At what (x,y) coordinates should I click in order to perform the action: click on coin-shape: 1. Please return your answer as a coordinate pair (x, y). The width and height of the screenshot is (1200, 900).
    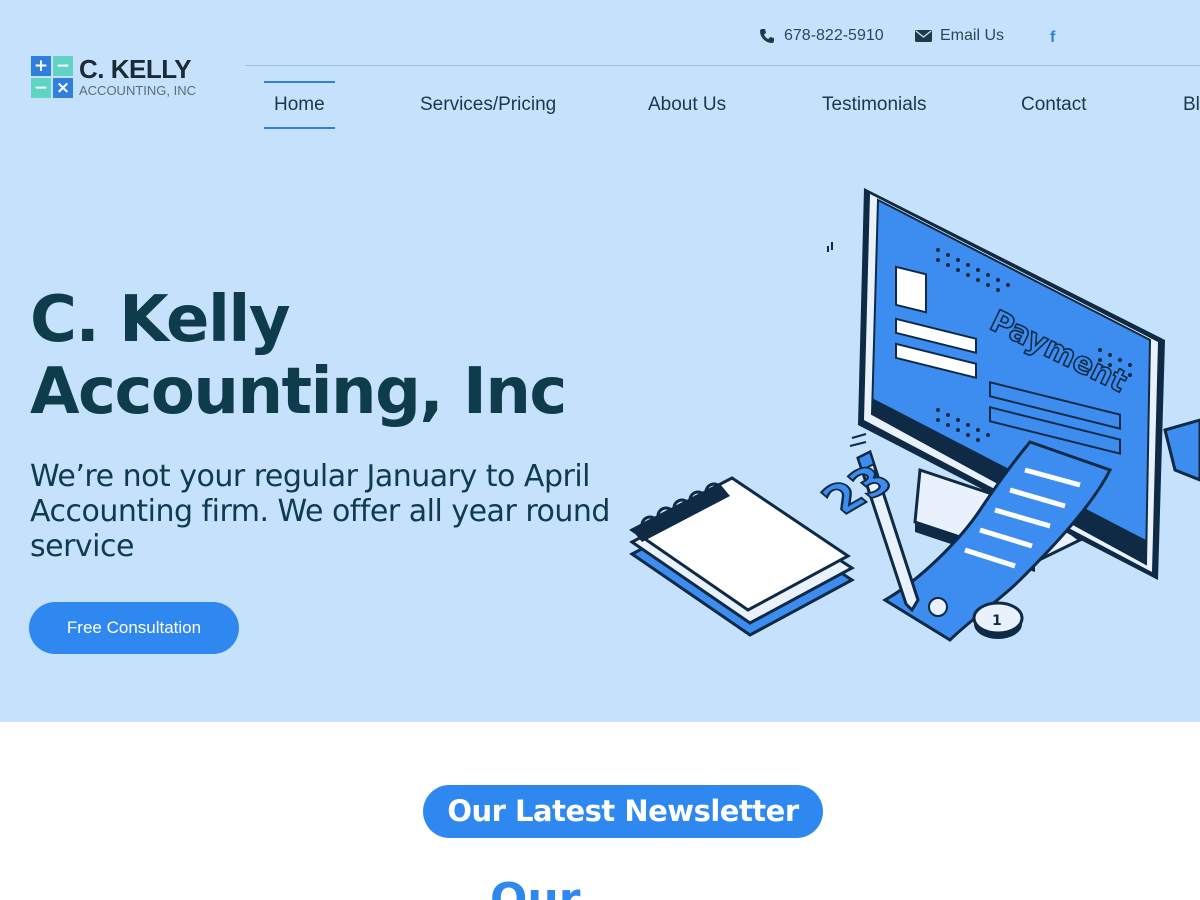
    Looking at the image, I should click on (998, 620).